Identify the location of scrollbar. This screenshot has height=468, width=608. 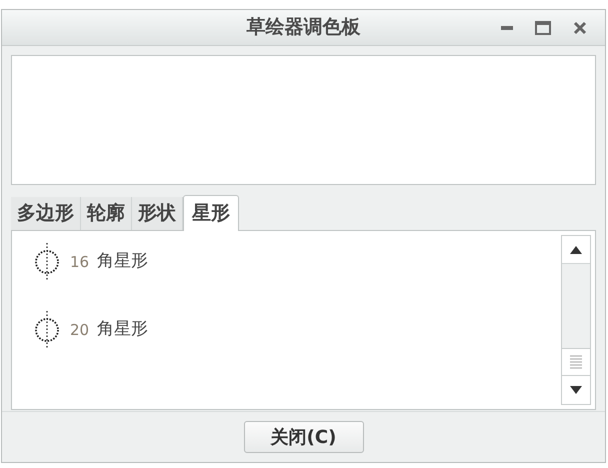
(576, 320).